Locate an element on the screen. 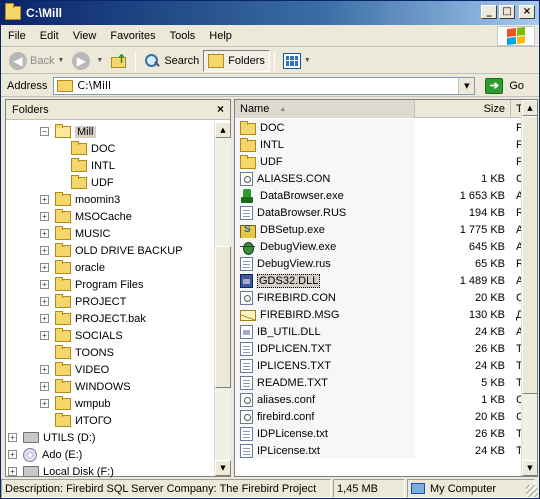 The width and height of the screenshot is (540, 499). menu-view: View is located at coordinates (85, 36).